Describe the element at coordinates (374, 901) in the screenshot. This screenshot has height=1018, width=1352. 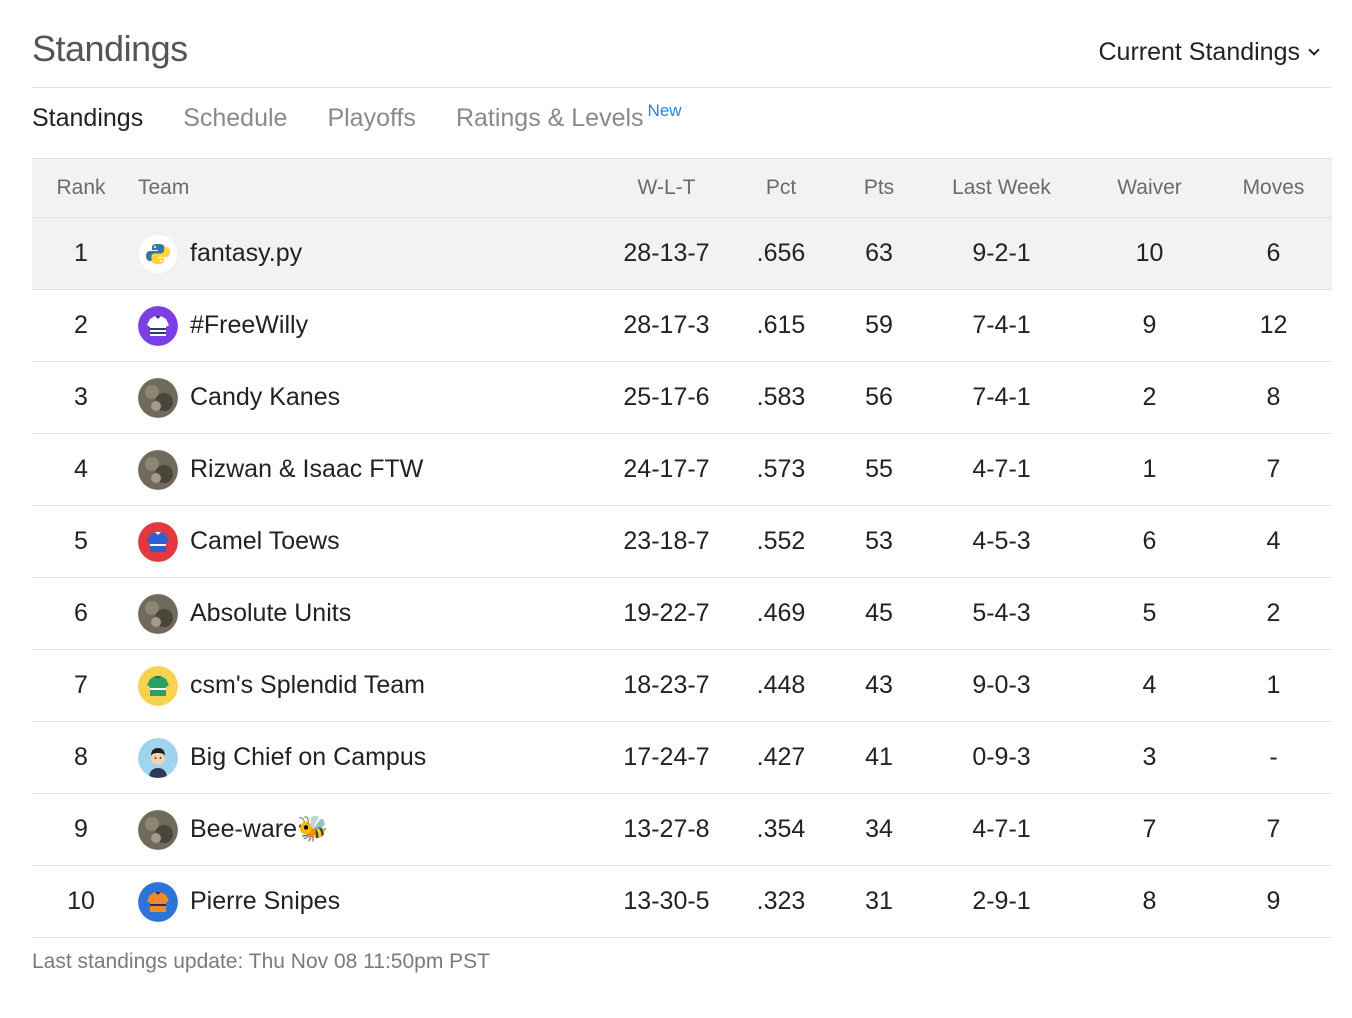
I see `team-link: Pierre Snipes` at that location.